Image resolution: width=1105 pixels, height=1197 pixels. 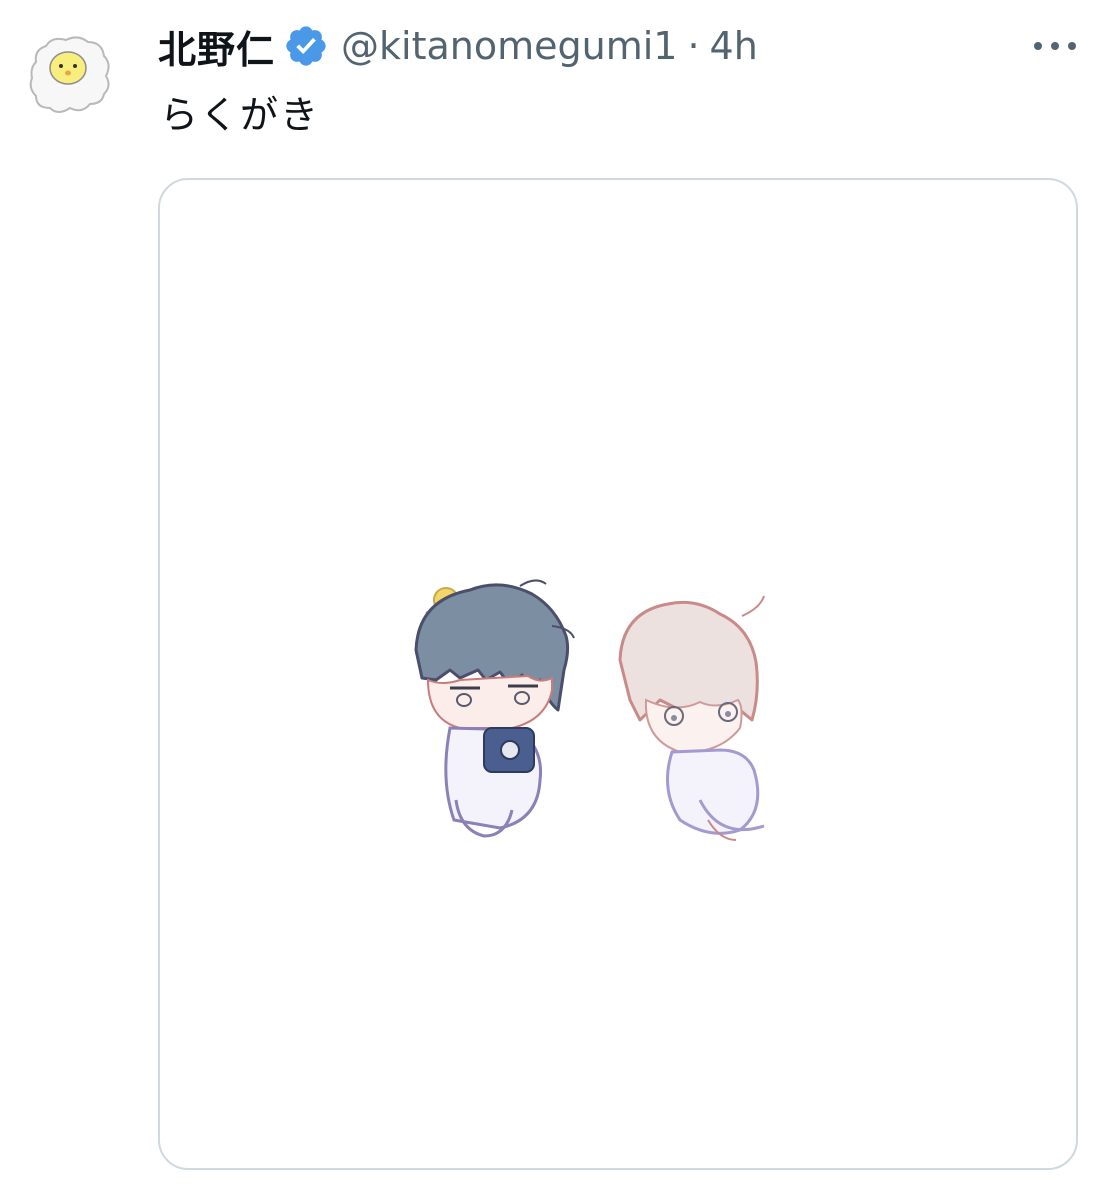 What do you see at coordinates (509, 46) in the screenshot?
I see `author-handle: @kitanomegumi1` at bounding box center [509, 46].